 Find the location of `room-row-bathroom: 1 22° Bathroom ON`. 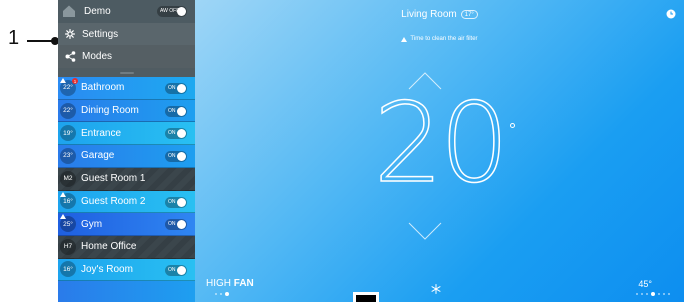

room-row-bathroom: 1 22° Bathroom ON is located at coordinates (126, 88).